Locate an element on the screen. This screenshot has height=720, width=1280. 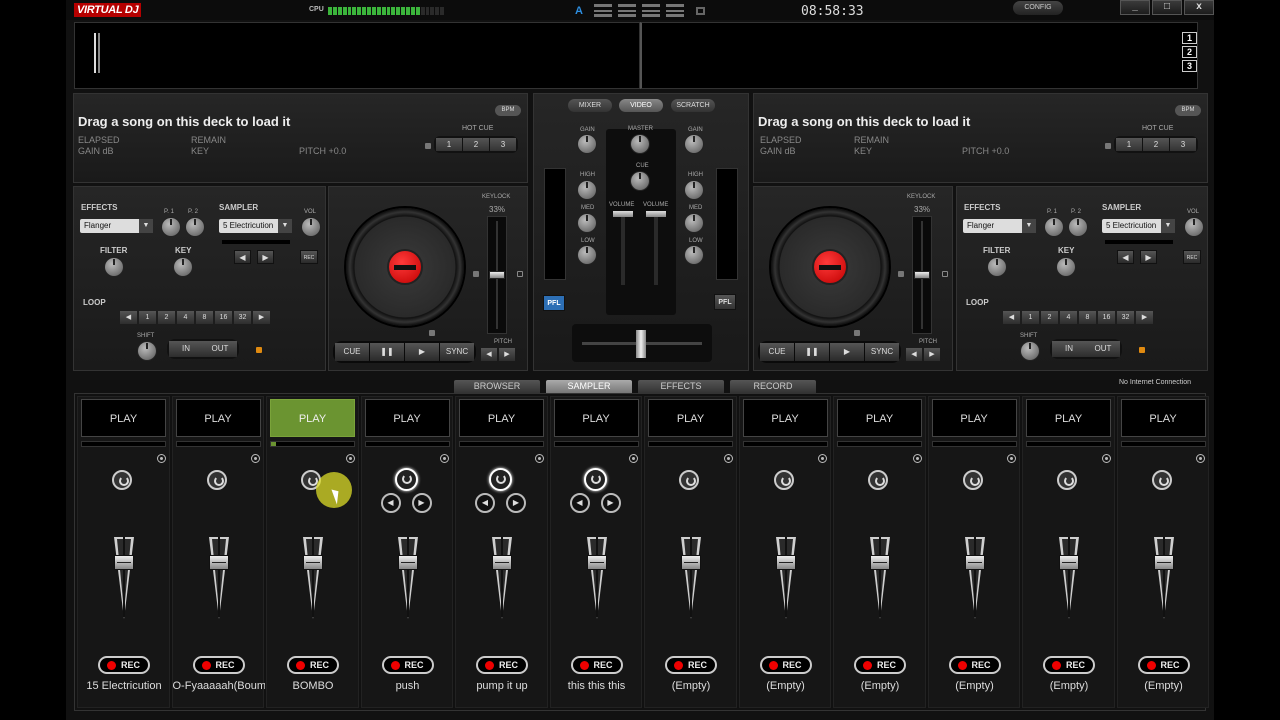
close-button: x is located at coordinates (1199, 7).